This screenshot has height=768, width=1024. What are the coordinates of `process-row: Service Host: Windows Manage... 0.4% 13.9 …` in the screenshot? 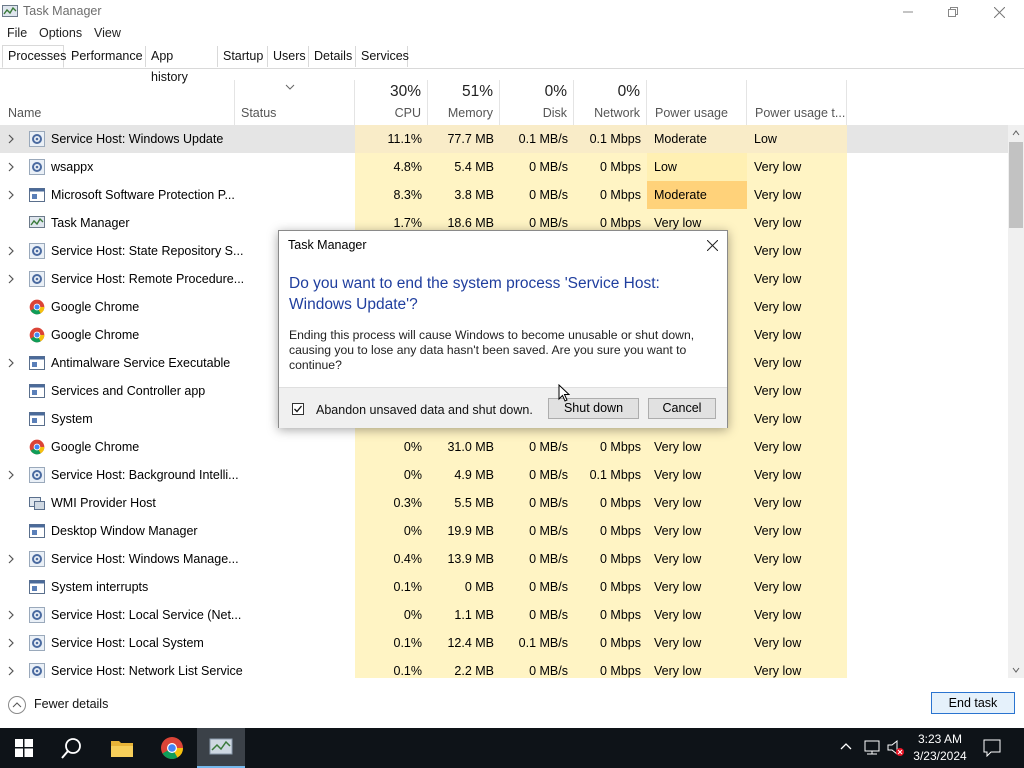 It's located at (504, 559).